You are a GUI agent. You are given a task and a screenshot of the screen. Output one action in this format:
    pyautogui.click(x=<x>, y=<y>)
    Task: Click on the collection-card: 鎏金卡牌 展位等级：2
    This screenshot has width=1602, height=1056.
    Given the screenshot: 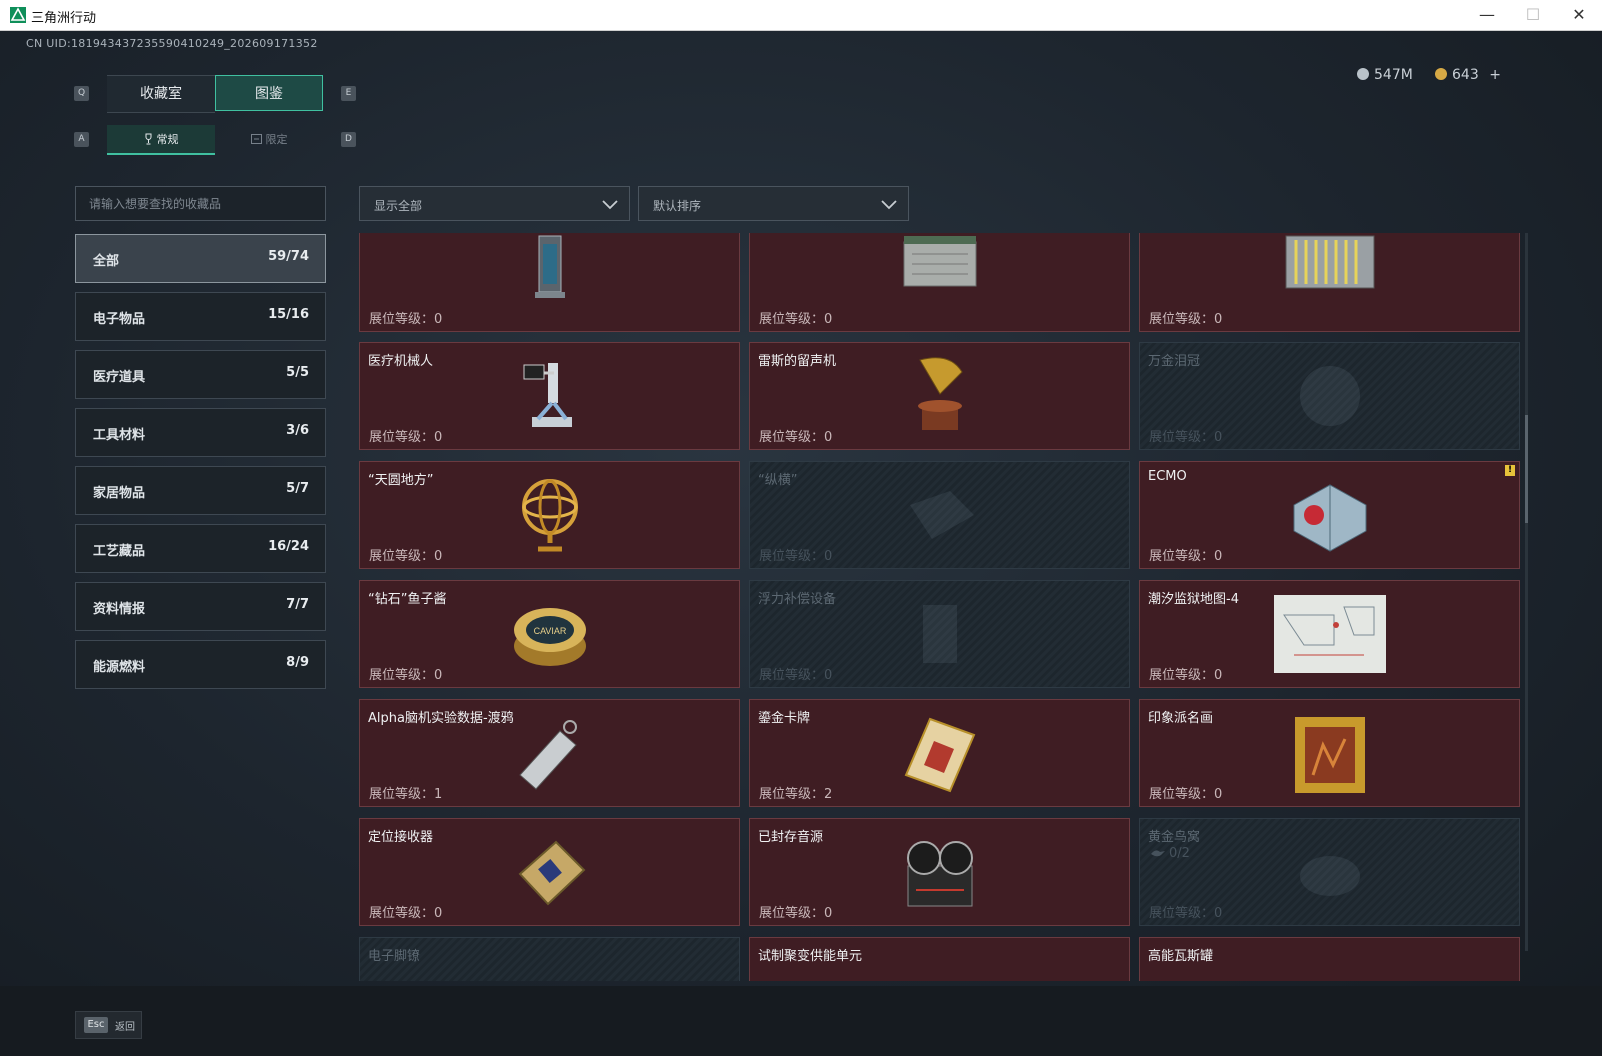 What is the action you would take?
    pyautogui.click(x=939, y=753)
    